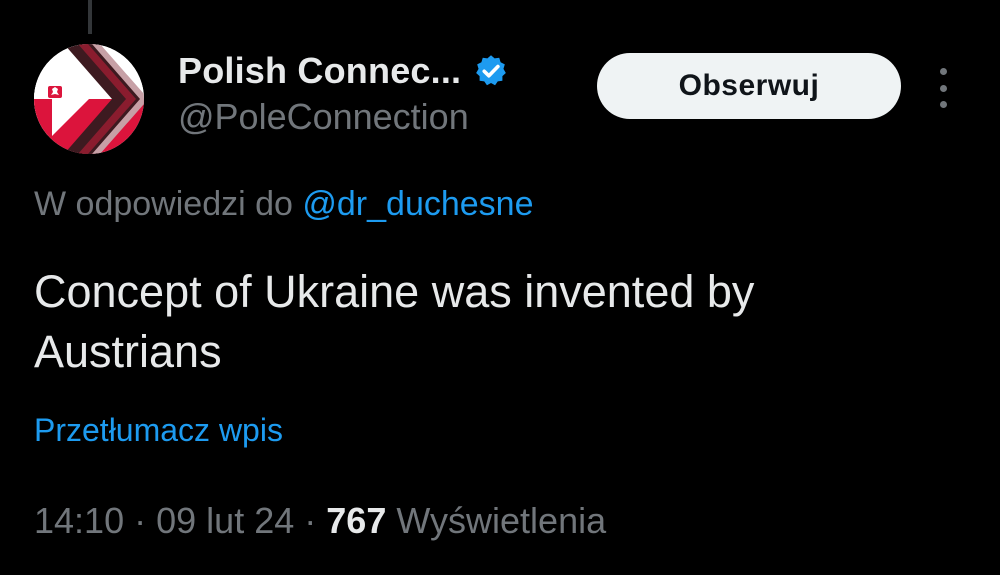 This screenshot has height=575, width=1000. What do you see at coordinates (79, 520) in the screenshot?
I see `tweet-time: 14:10` at bounding box center [79, 520].